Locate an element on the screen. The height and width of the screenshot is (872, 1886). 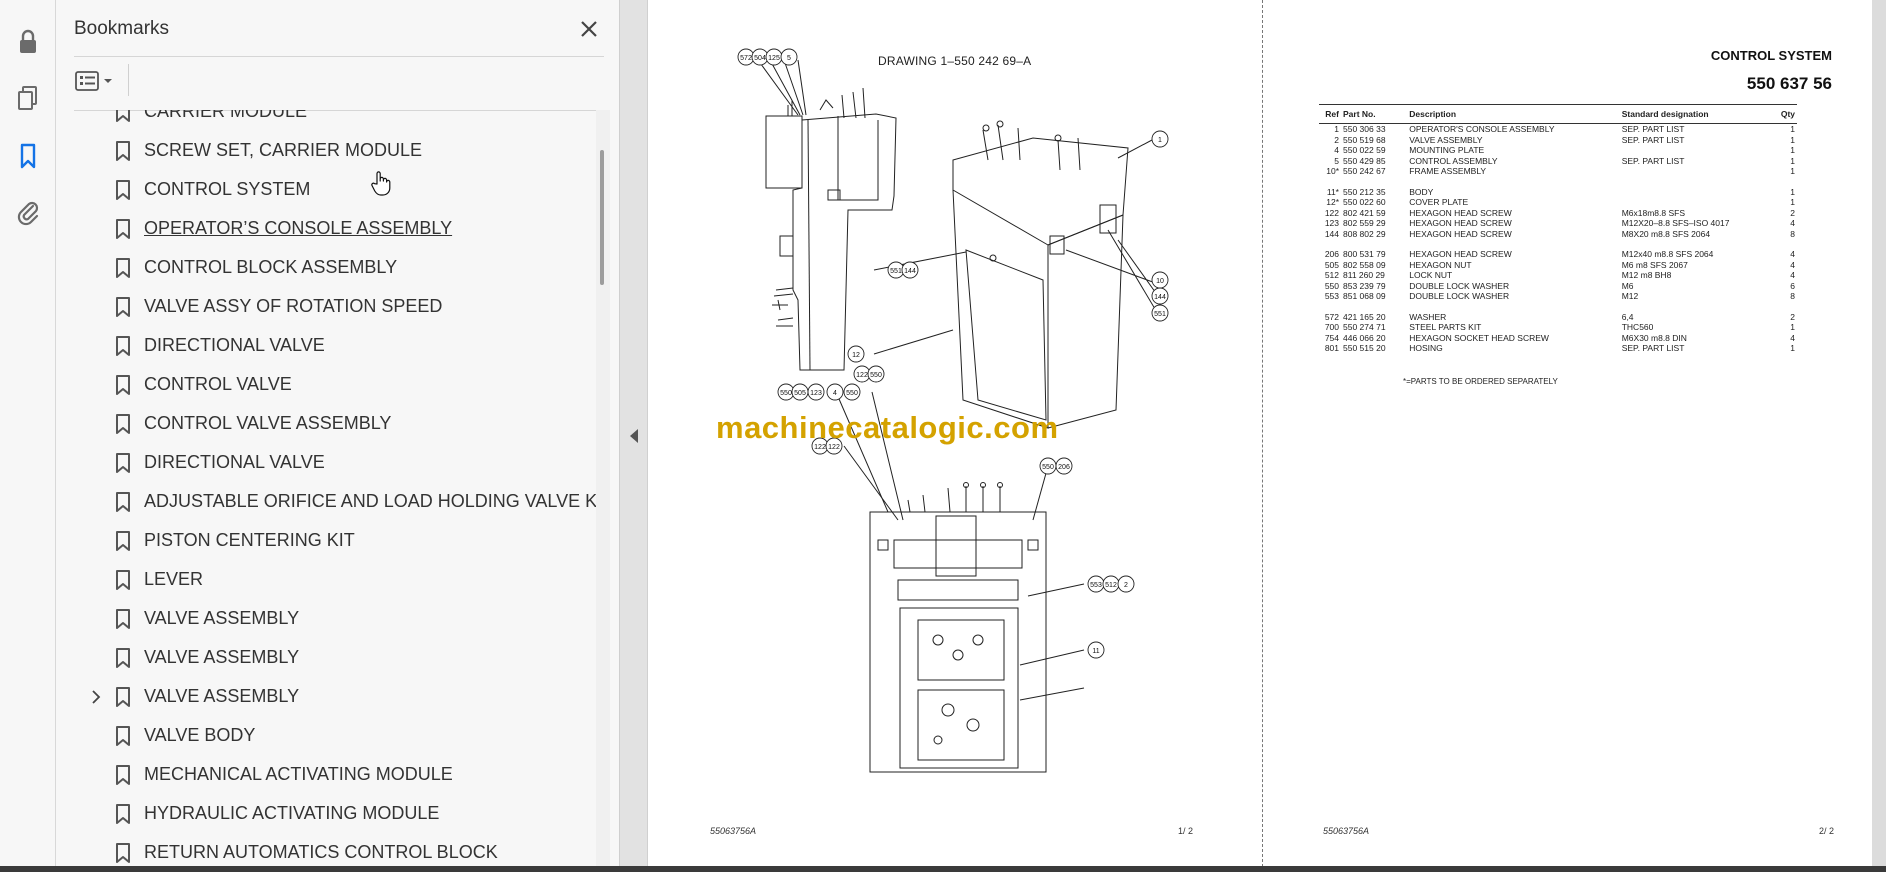
bookmark-panel-icon is located at coordinates (28, 156).